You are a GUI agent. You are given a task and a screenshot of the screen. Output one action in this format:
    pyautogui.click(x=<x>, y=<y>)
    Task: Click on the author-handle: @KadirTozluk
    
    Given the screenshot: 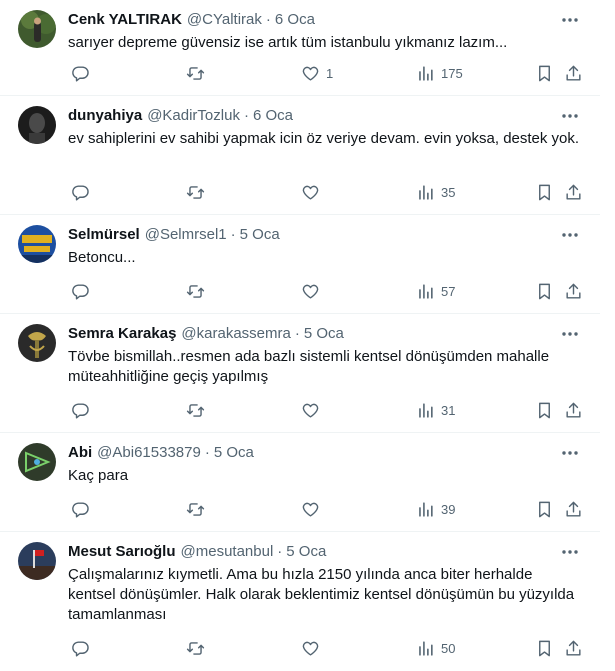 What is the action you would take?
    pyautogui.click(x=193, y=115)
    